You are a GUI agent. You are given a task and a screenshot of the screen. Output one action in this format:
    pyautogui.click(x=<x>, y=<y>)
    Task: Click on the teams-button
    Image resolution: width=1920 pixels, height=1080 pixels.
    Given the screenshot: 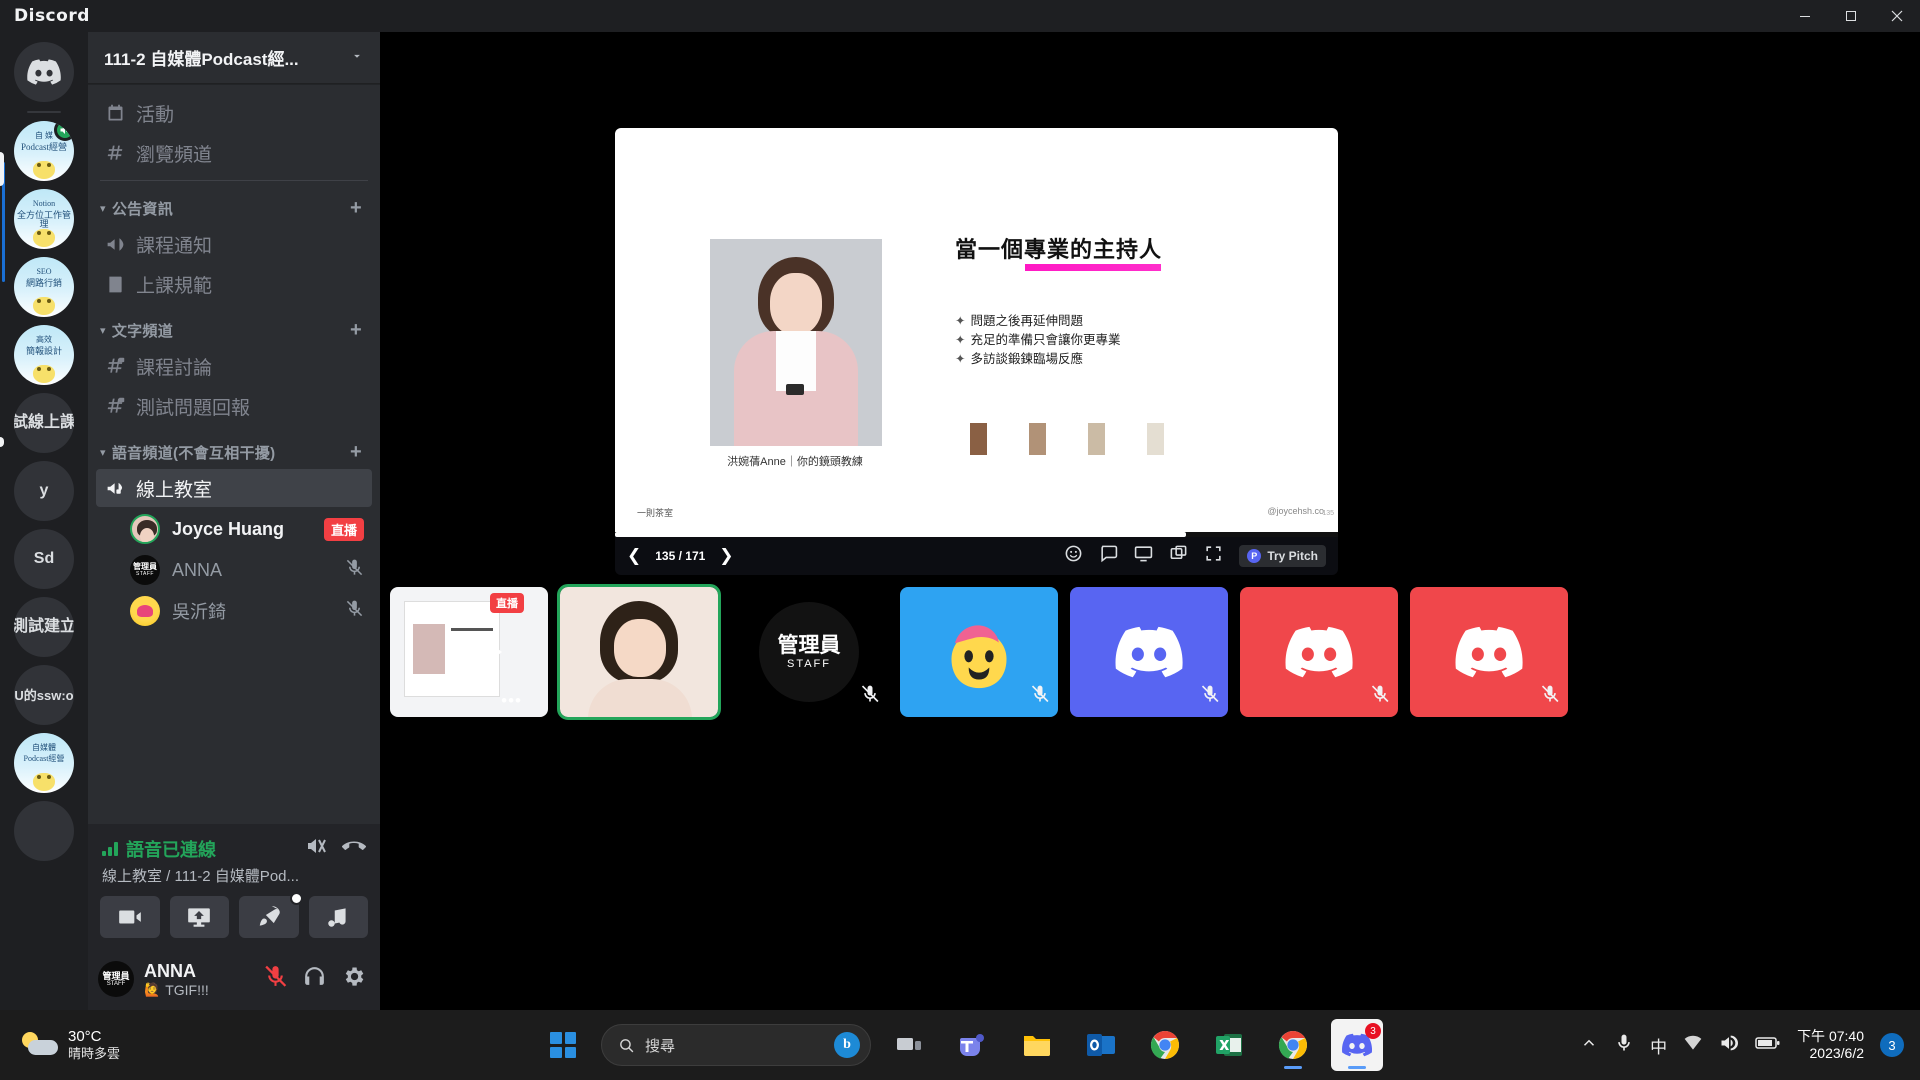 What is the action you would take?
    pyautogui.click(x=973, y=1045)
    